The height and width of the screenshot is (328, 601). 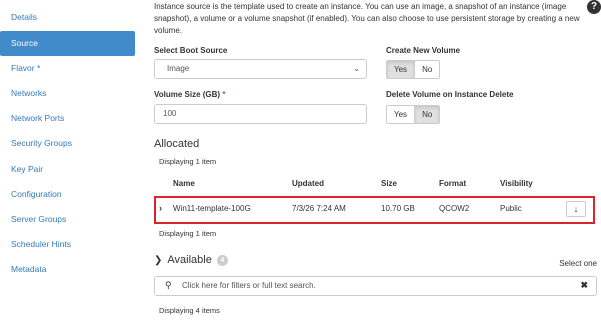 What do you see at coordinates (39, 219) in the screenshot?
I see `sidebar-item-label: Server Groups` at bounding box center [39, 219].